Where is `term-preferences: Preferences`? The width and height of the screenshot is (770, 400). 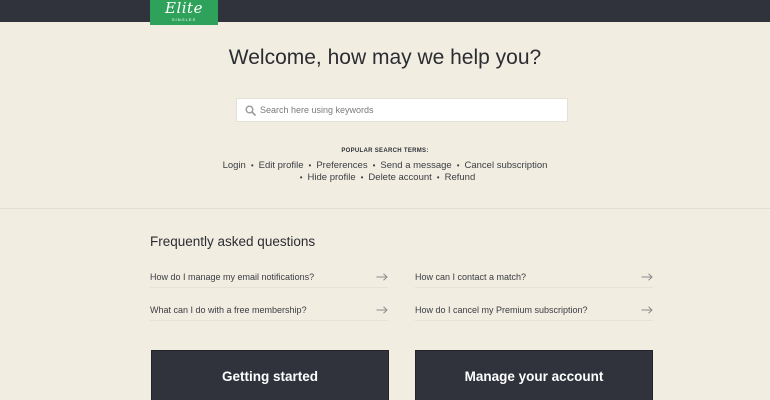
term-preferences: Preferences is located at coordinates (341, 165).